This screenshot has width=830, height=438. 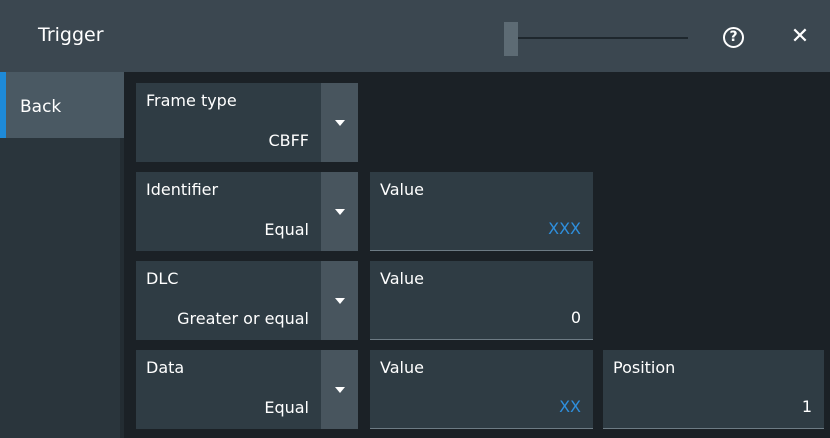 I want to click on position-field: Position 1, so click(x=713, y=389).